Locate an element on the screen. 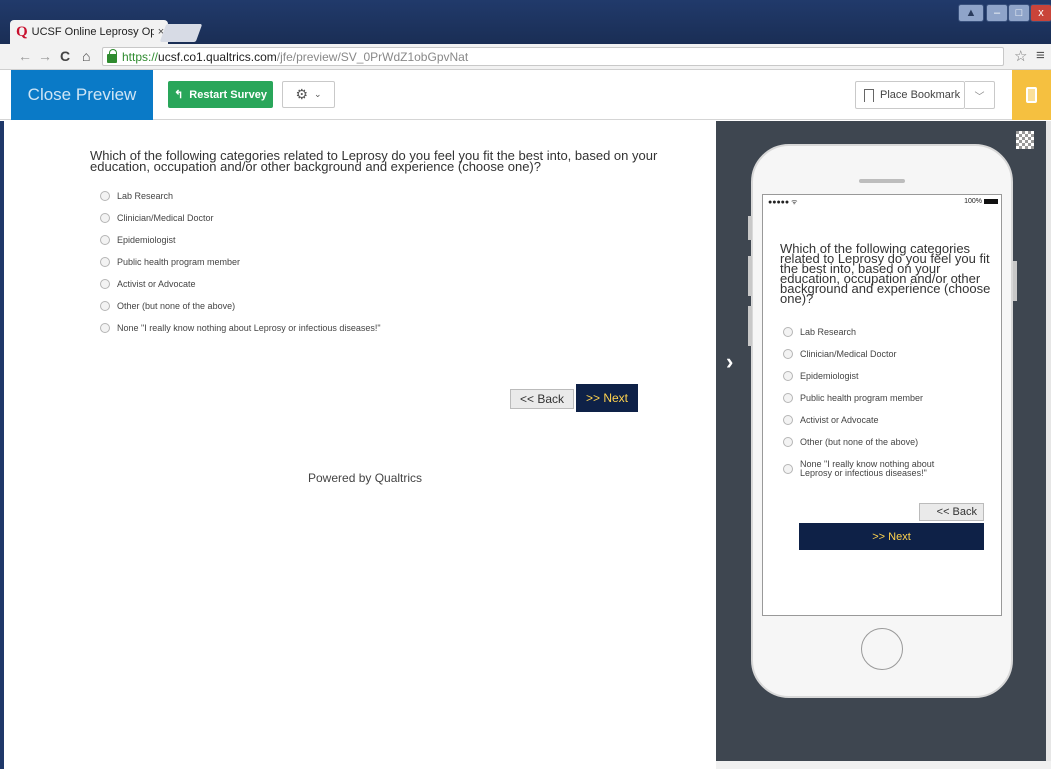 Image resolution: width=1051 pixels, height=769 pixels. battery-icon is located at coordinates (991, 201).